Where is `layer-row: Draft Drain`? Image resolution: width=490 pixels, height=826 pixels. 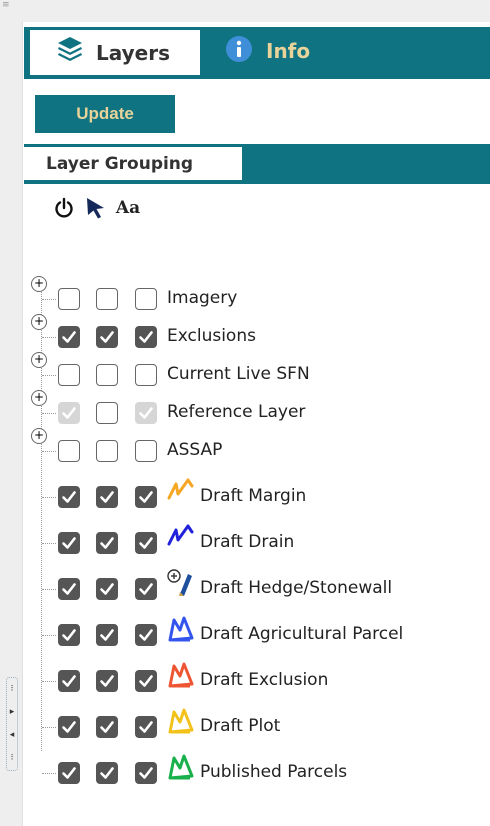 layer-row: Draft Drain is located at coordinates (257, 542).